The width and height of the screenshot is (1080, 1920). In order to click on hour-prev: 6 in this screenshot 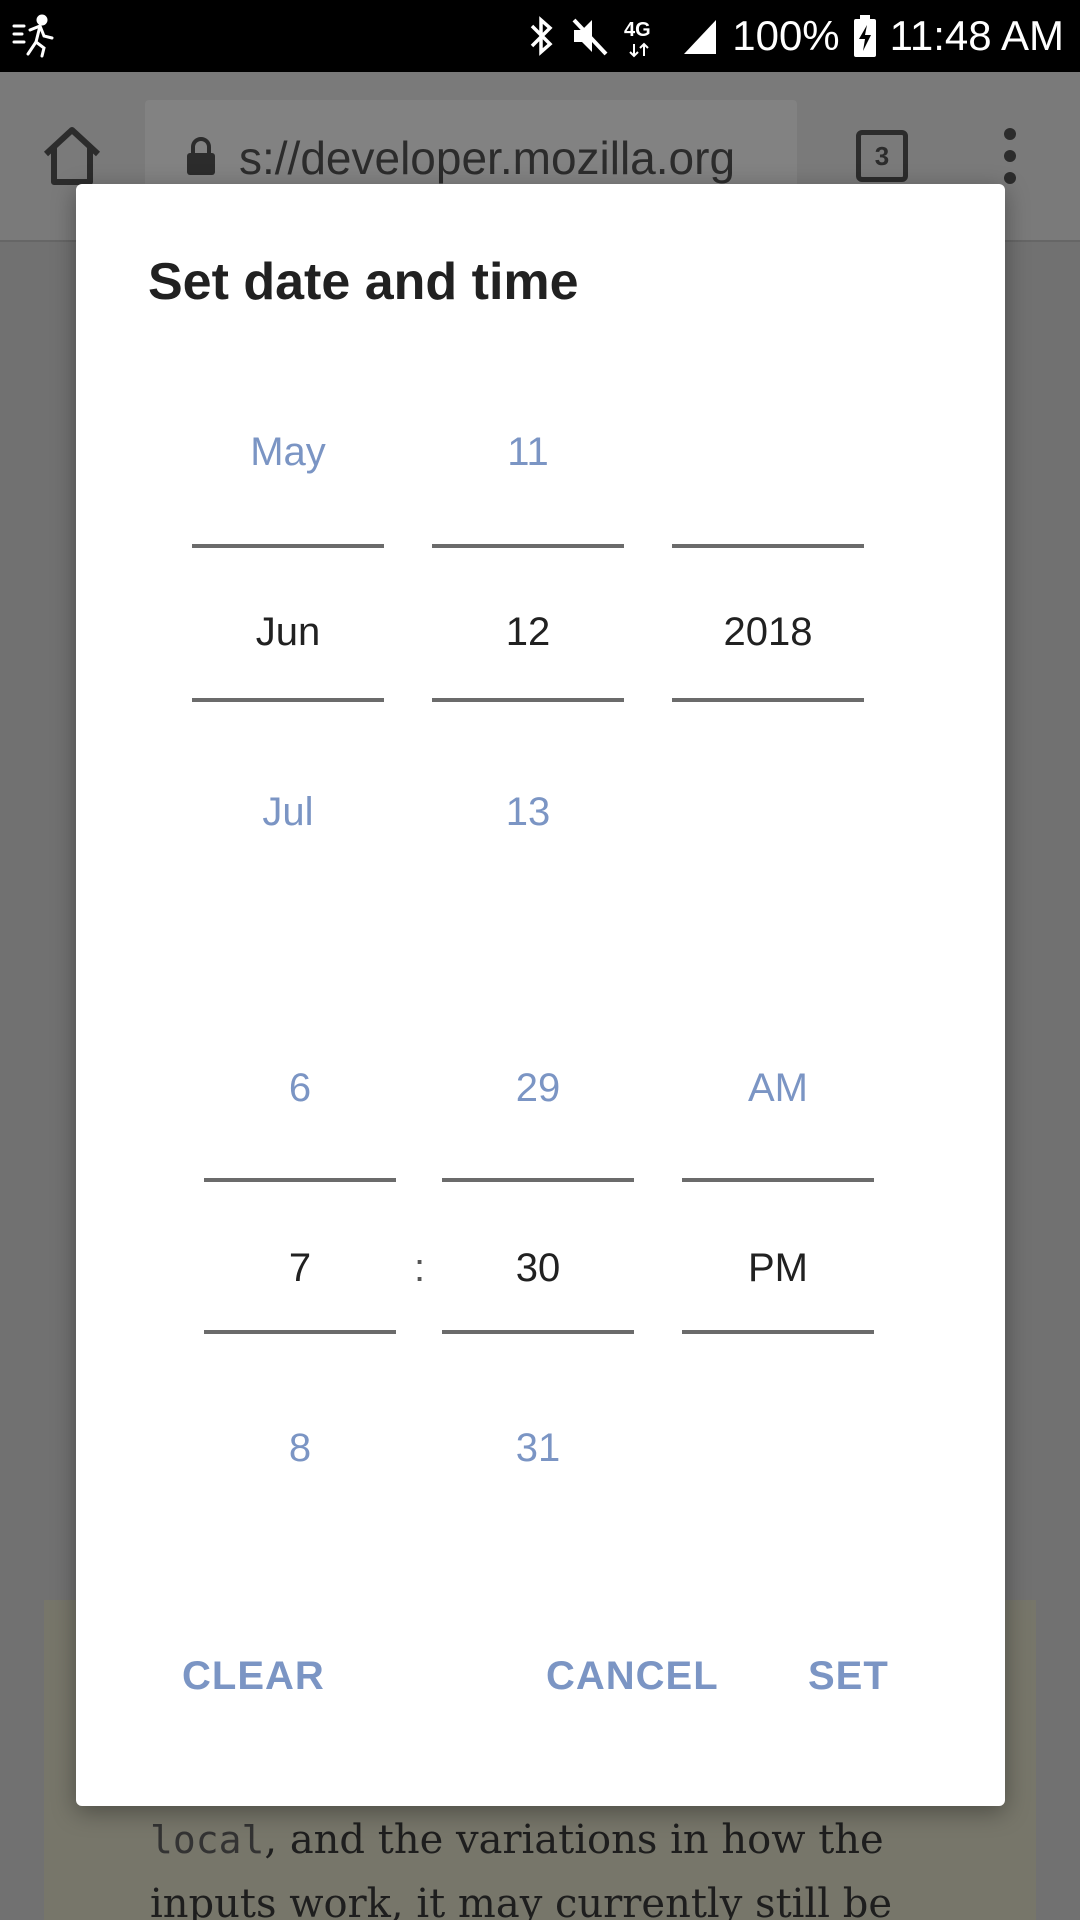, I will do `click(300, 1088)`.